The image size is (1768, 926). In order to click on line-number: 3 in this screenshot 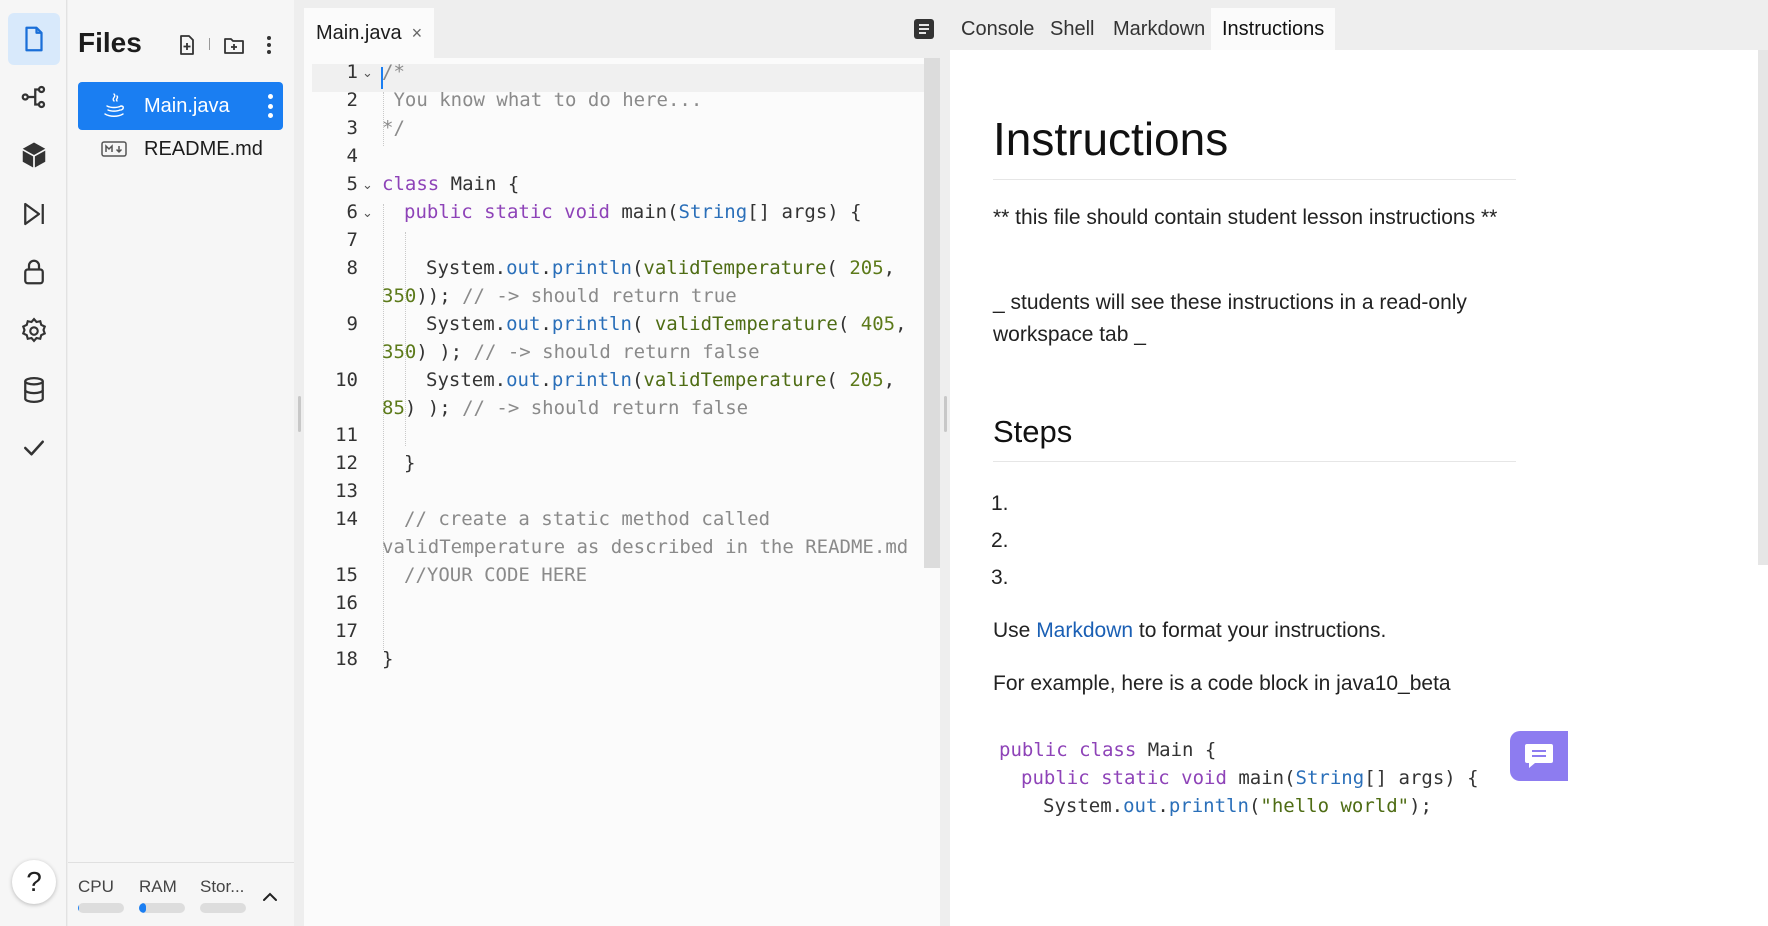, I will do `click(352, 128)`.